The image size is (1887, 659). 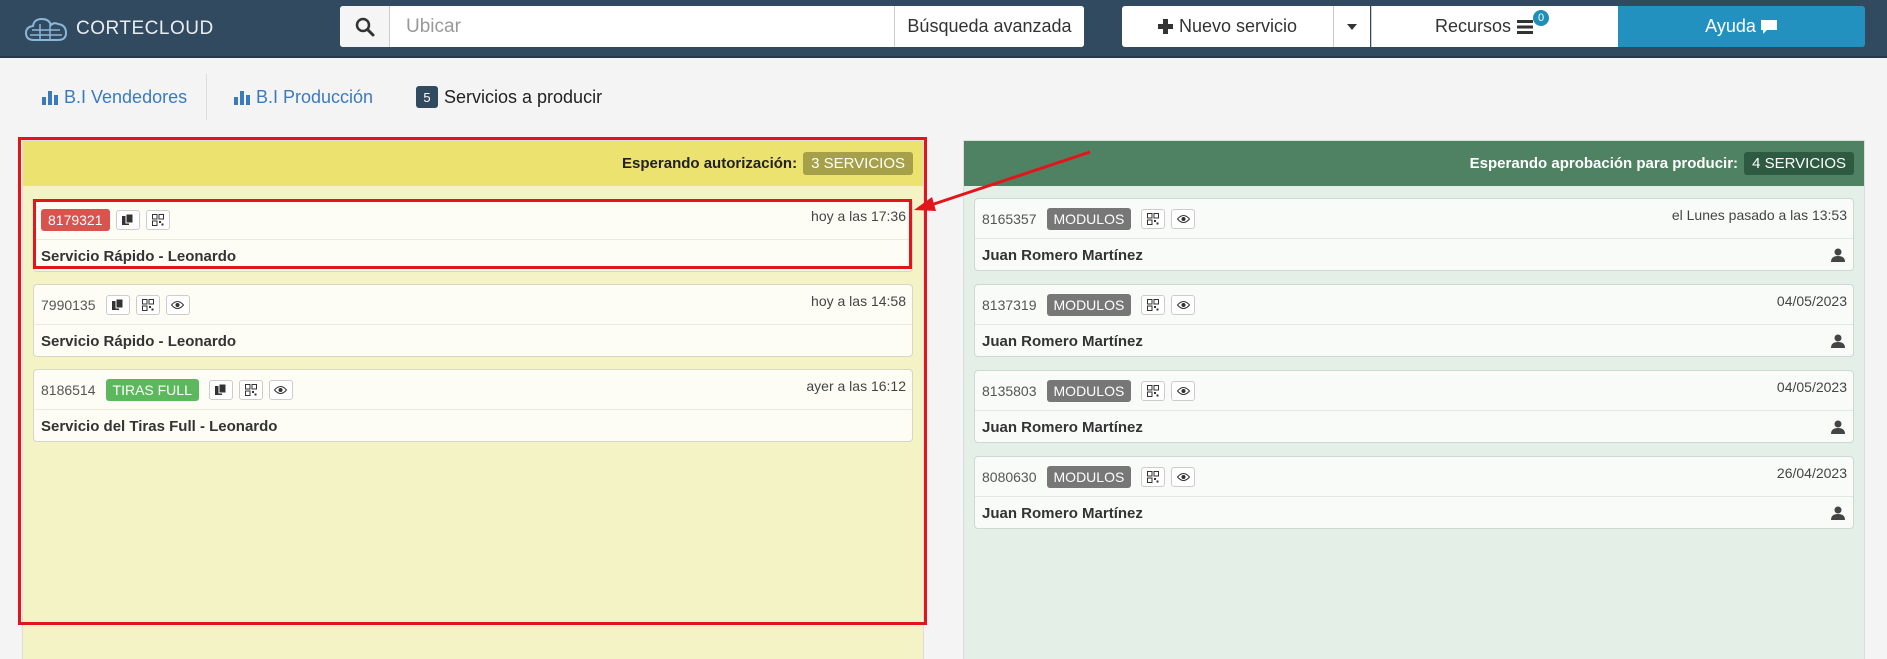 I want to click on help-button: Ayuda, so click(x=1741, y=26).